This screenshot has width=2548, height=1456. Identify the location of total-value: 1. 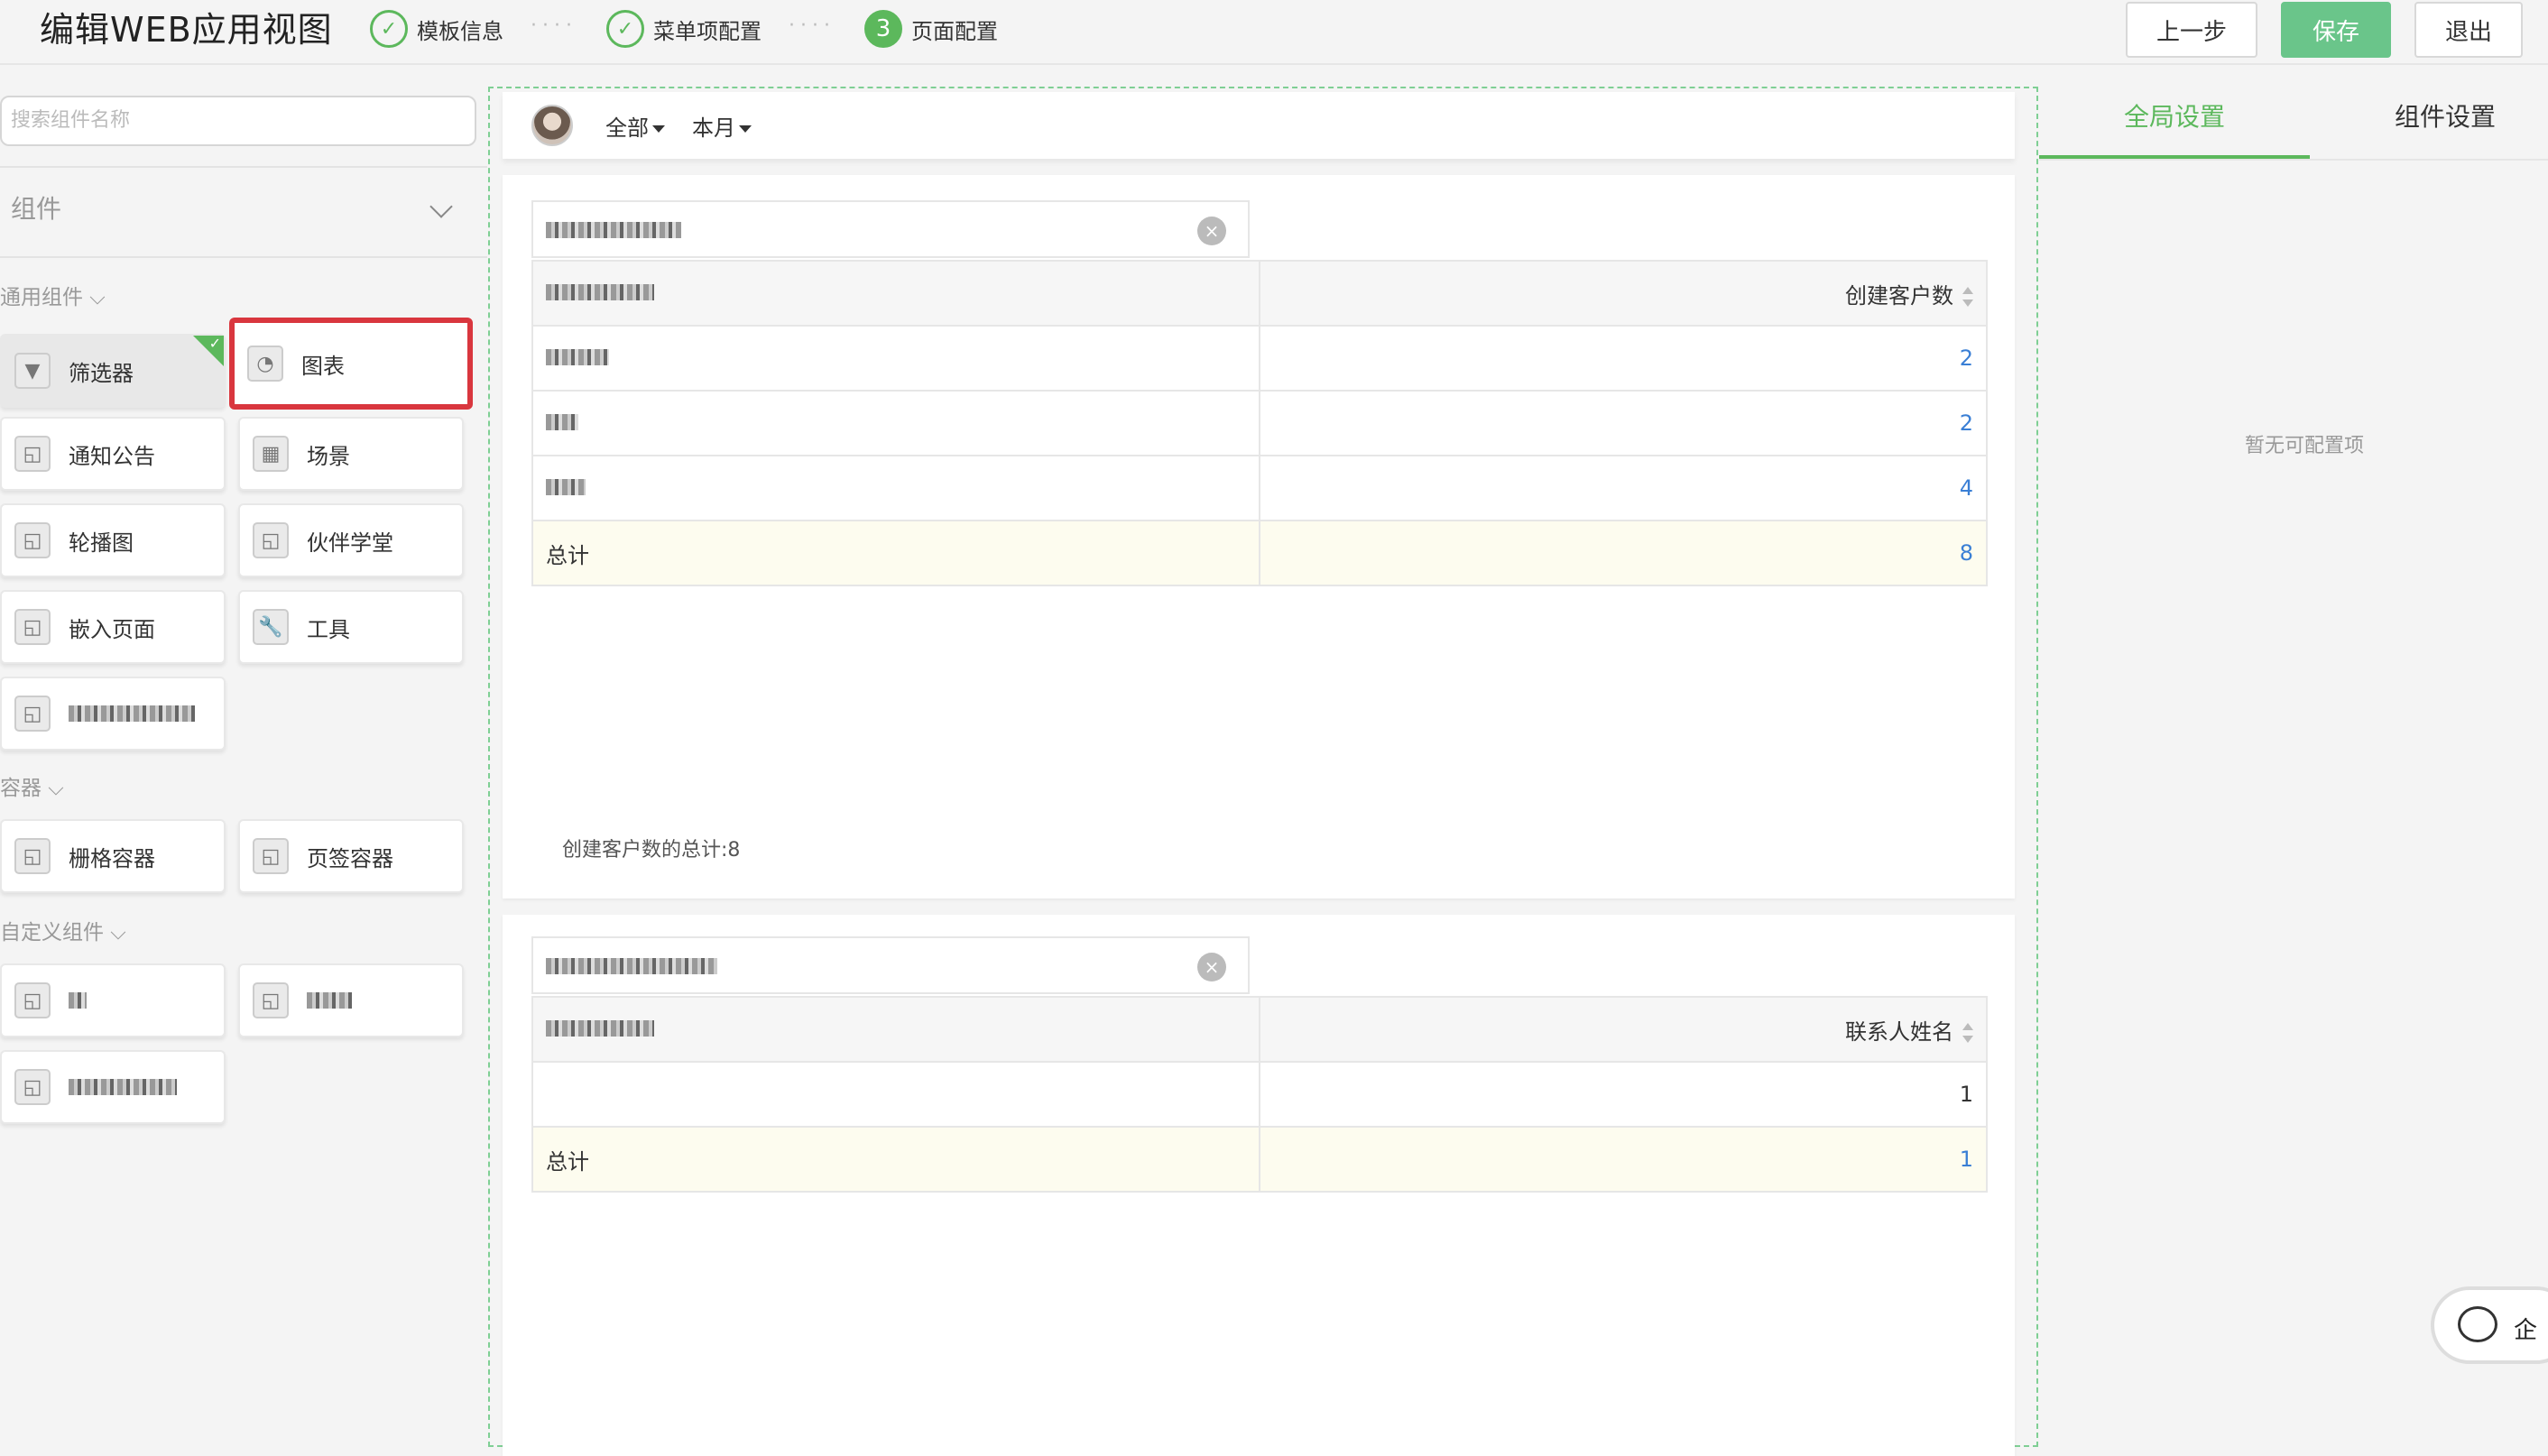
(1623, 1159).